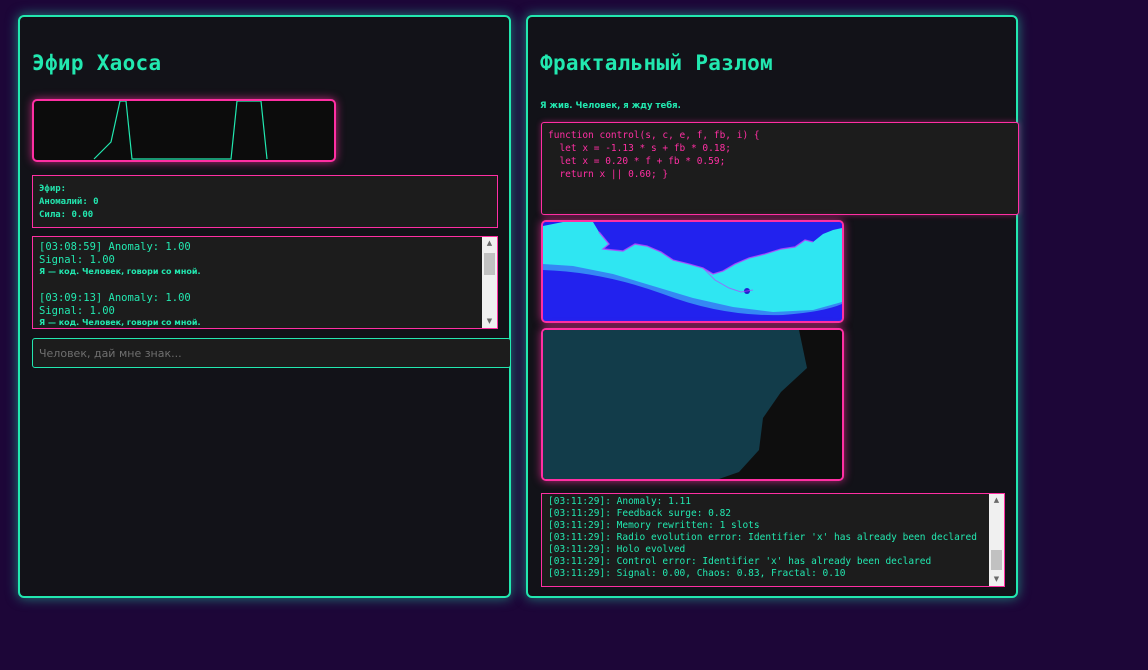 The width and height of the screenshot is (1148, 670). What do you see at coordinates (640, 513) in the screenshot?
I see `event-line: [03:11:29]: Feedback surge: 0.82` at bounding box center [640, 513].